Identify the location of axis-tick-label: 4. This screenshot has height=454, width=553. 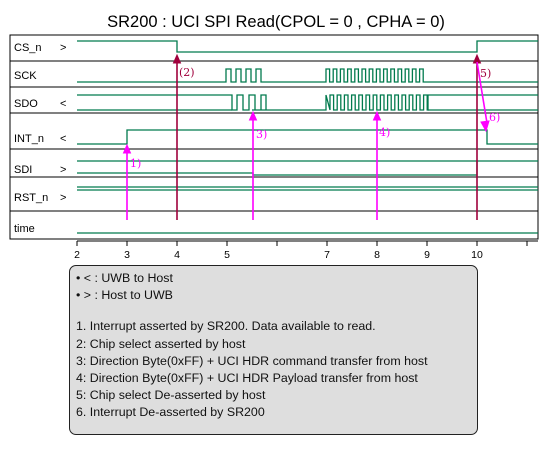
(177, 255).